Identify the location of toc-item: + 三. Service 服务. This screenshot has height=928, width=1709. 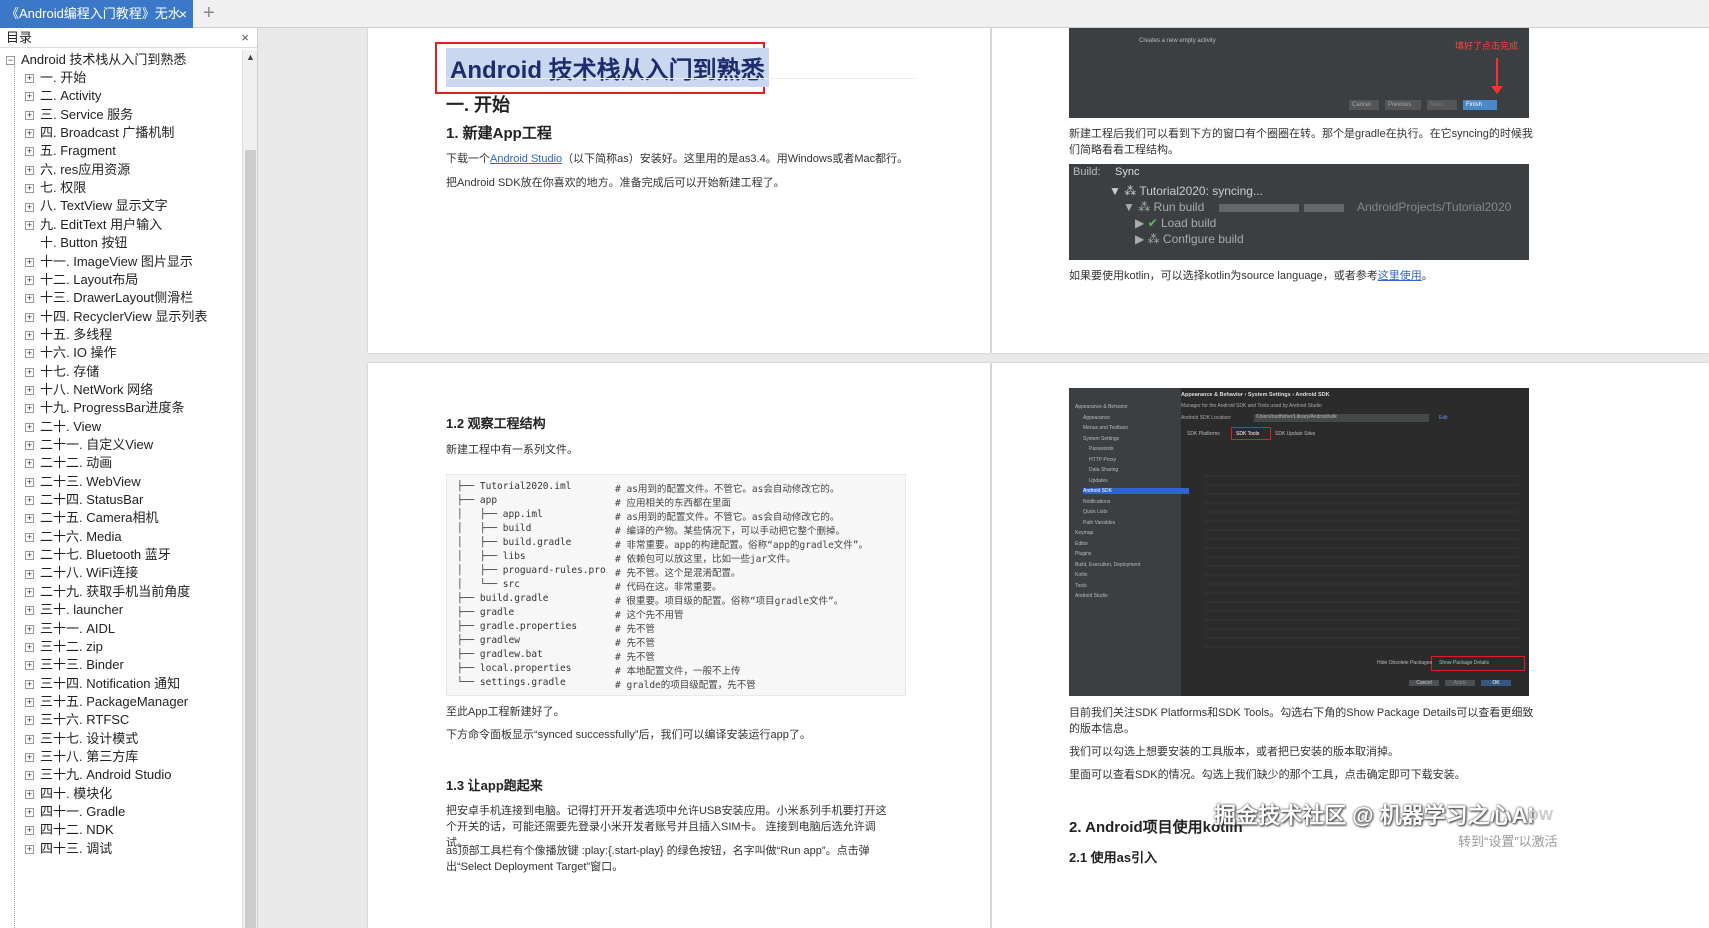
(79, 115).